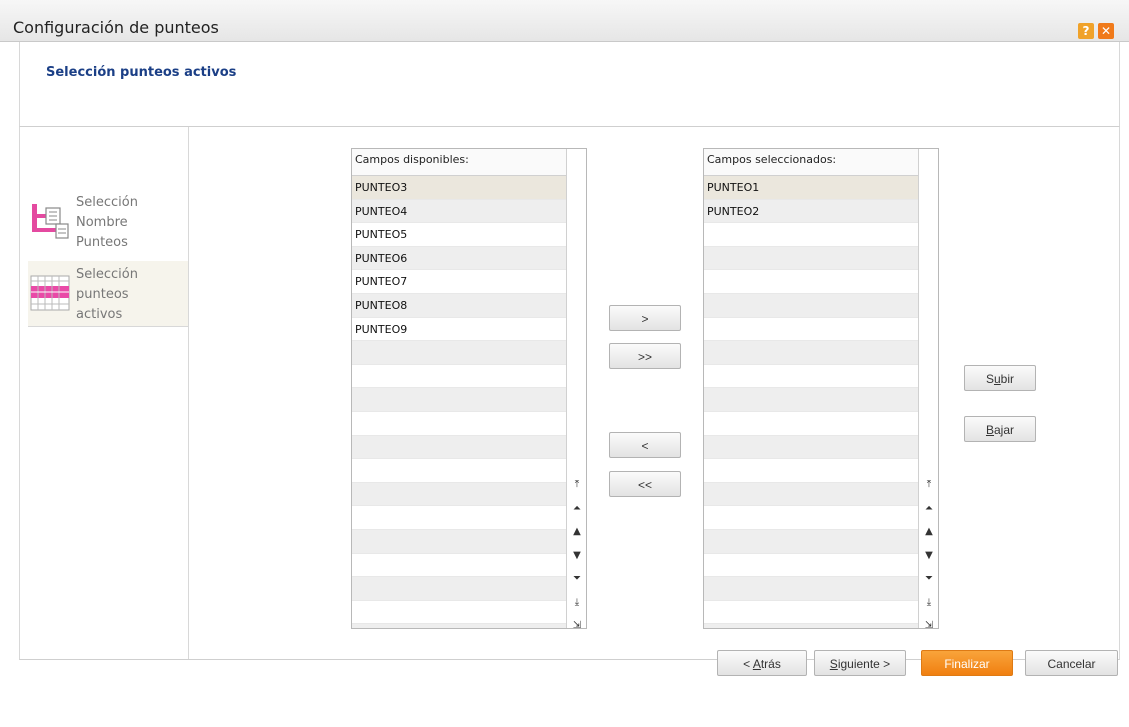  What do you see at coordinates (1004, 430) in the screenshot?
I see `button-text: ajar` at bounding box center [1004, 430].